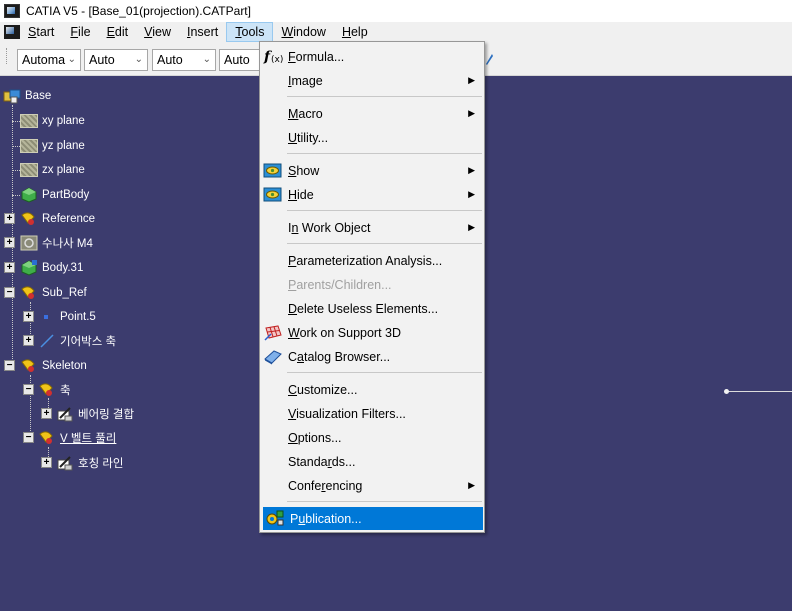  I want to click on thread-icon, so click(29, 243).